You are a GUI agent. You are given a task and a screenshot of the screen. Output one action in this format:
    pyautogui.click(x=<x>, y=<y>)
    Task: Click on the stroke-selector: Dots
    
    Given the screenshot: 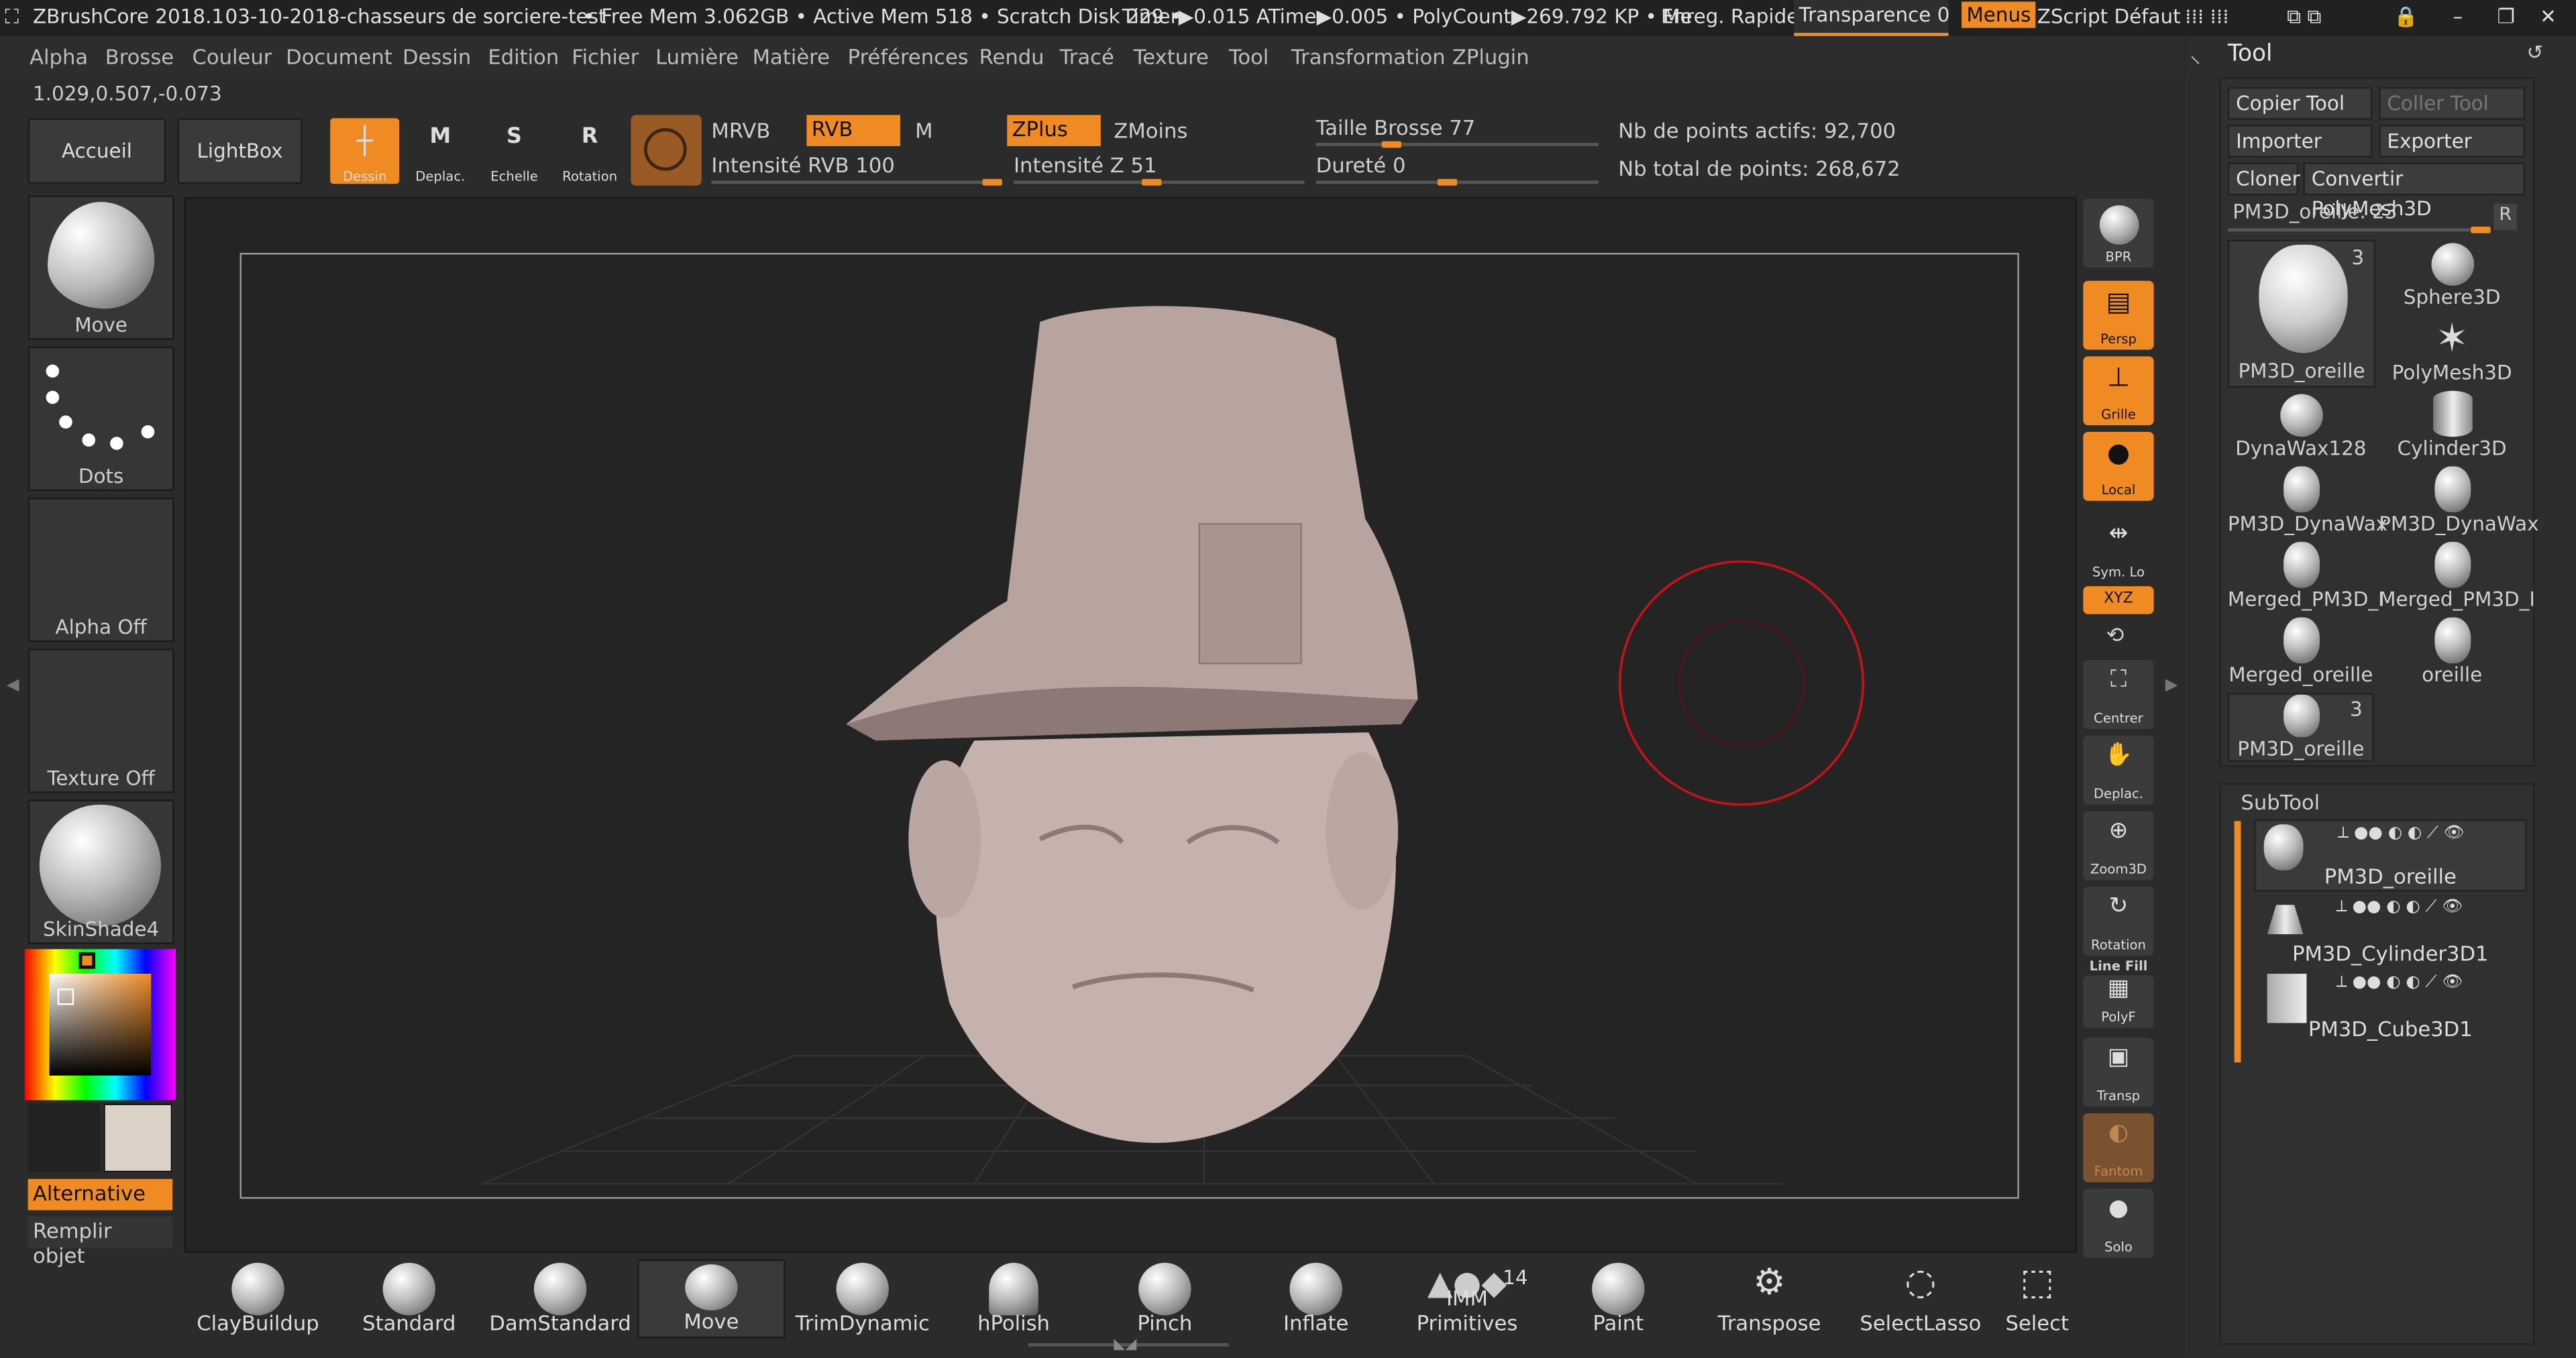 What is the action you would take?
    pyautogui.click(x=101, y=419)
    